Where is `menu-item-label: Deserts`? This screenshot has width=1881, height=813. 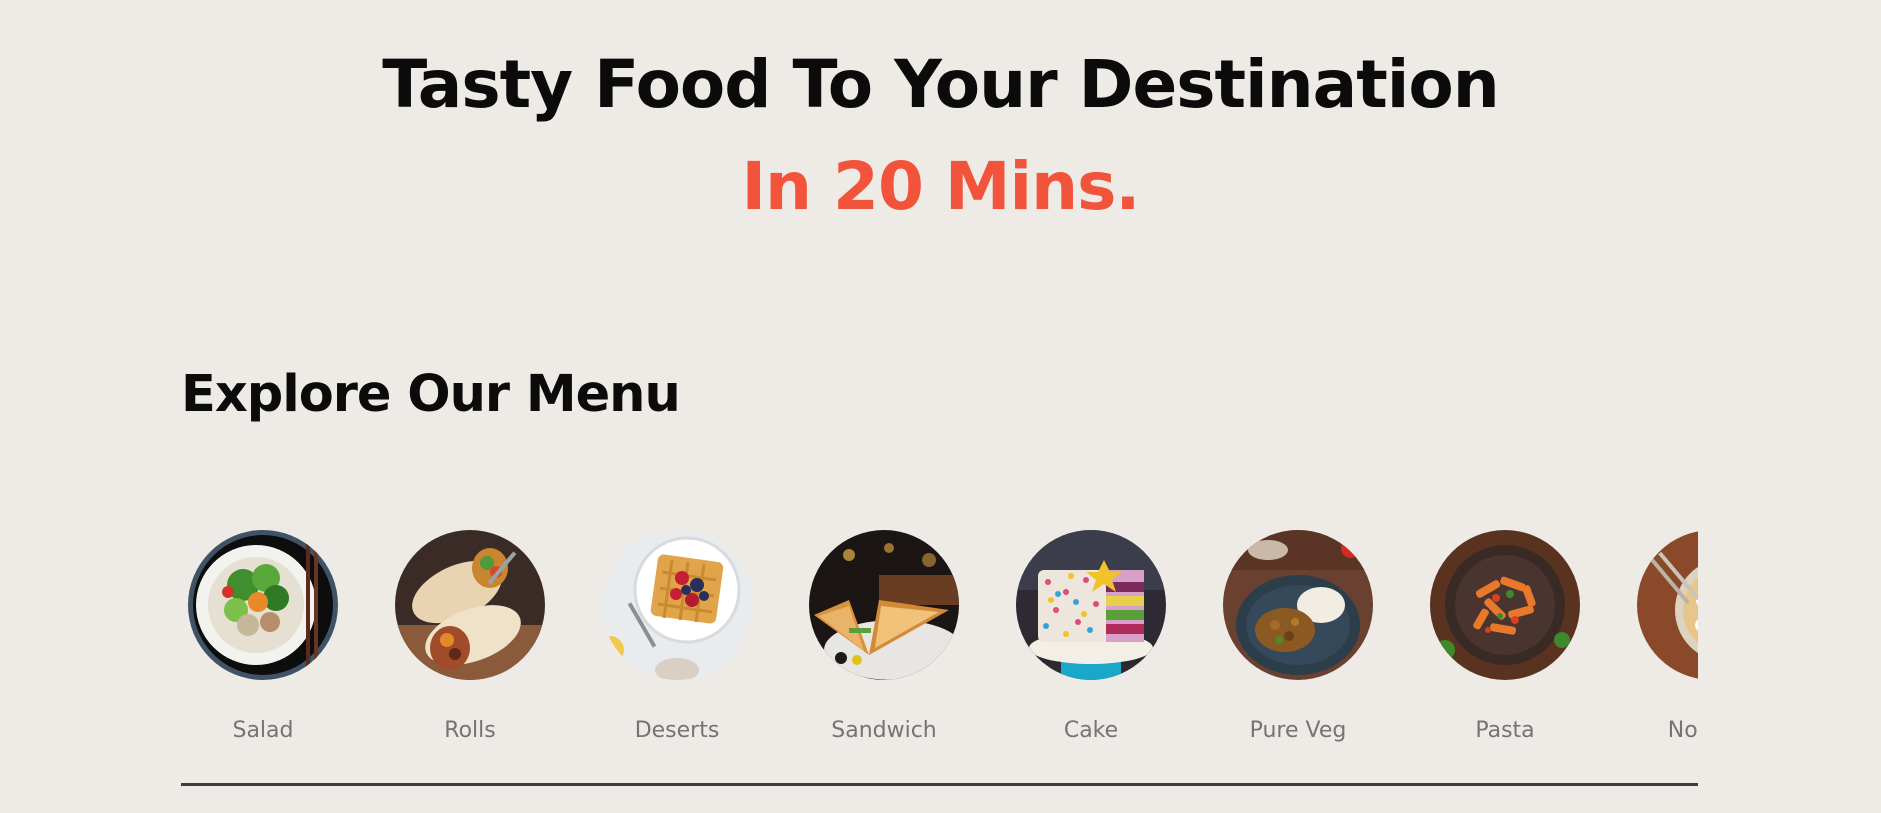
menu-item-label: Deserts is located at coordinates (677, 730).